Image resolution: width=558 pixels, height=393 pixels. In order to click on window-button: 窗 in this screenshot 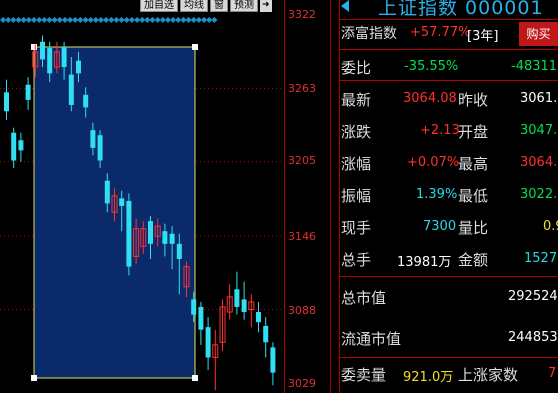, I will do `click(219, 6)`.